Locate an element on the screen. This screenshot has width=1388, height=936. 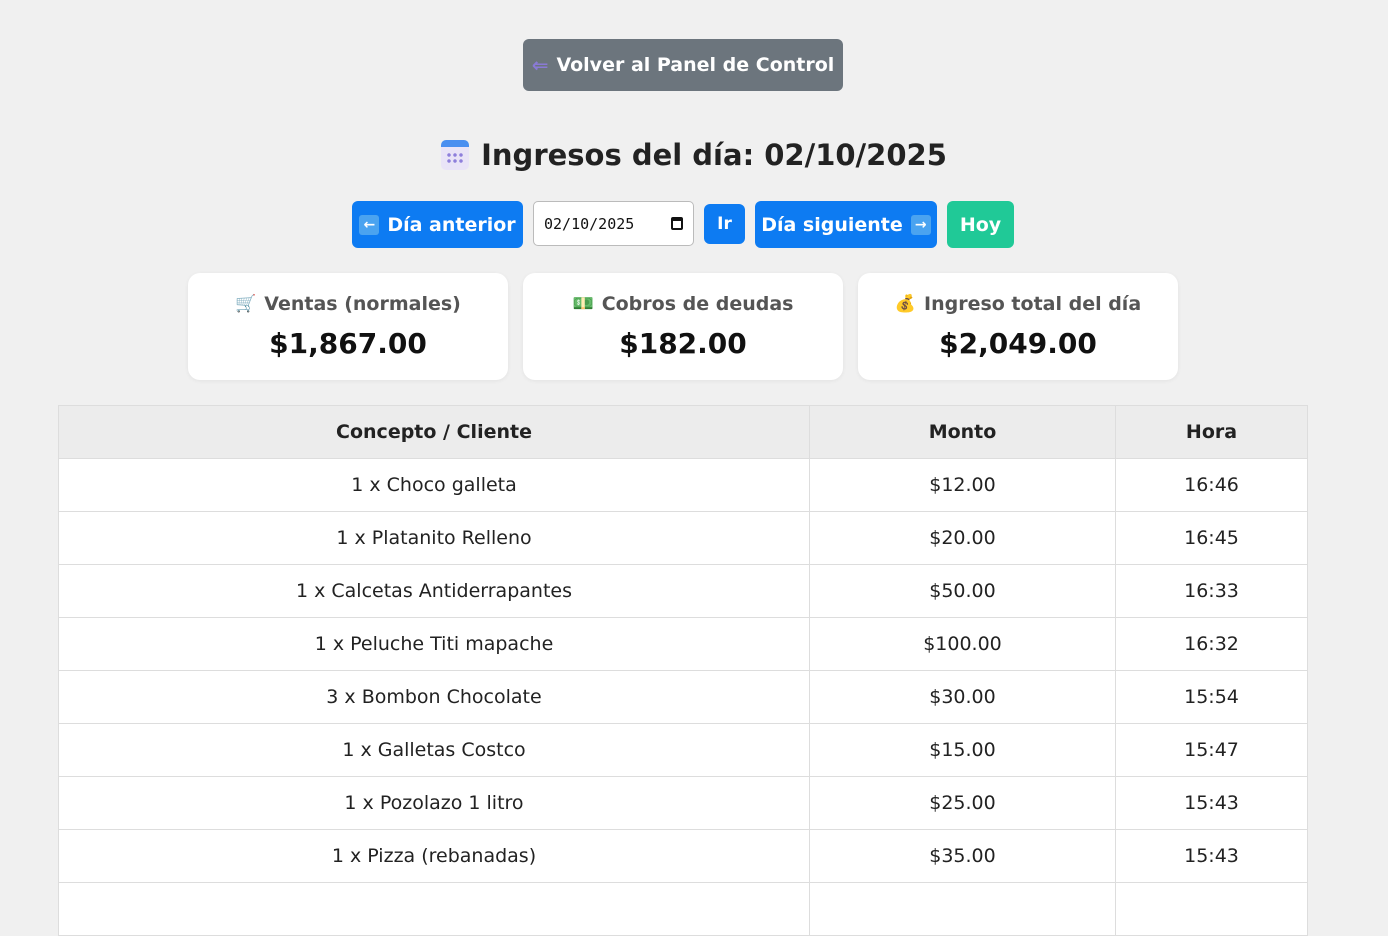
date-input: 02/10/2025 is located at coordinates (613, 223).